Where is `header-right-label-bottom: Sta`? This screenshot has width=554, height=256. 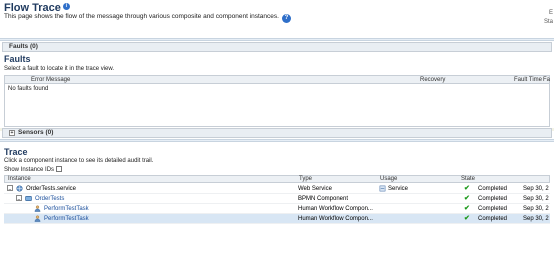 header-right-label-bottom: Sta is located at coordinates (548, 22).